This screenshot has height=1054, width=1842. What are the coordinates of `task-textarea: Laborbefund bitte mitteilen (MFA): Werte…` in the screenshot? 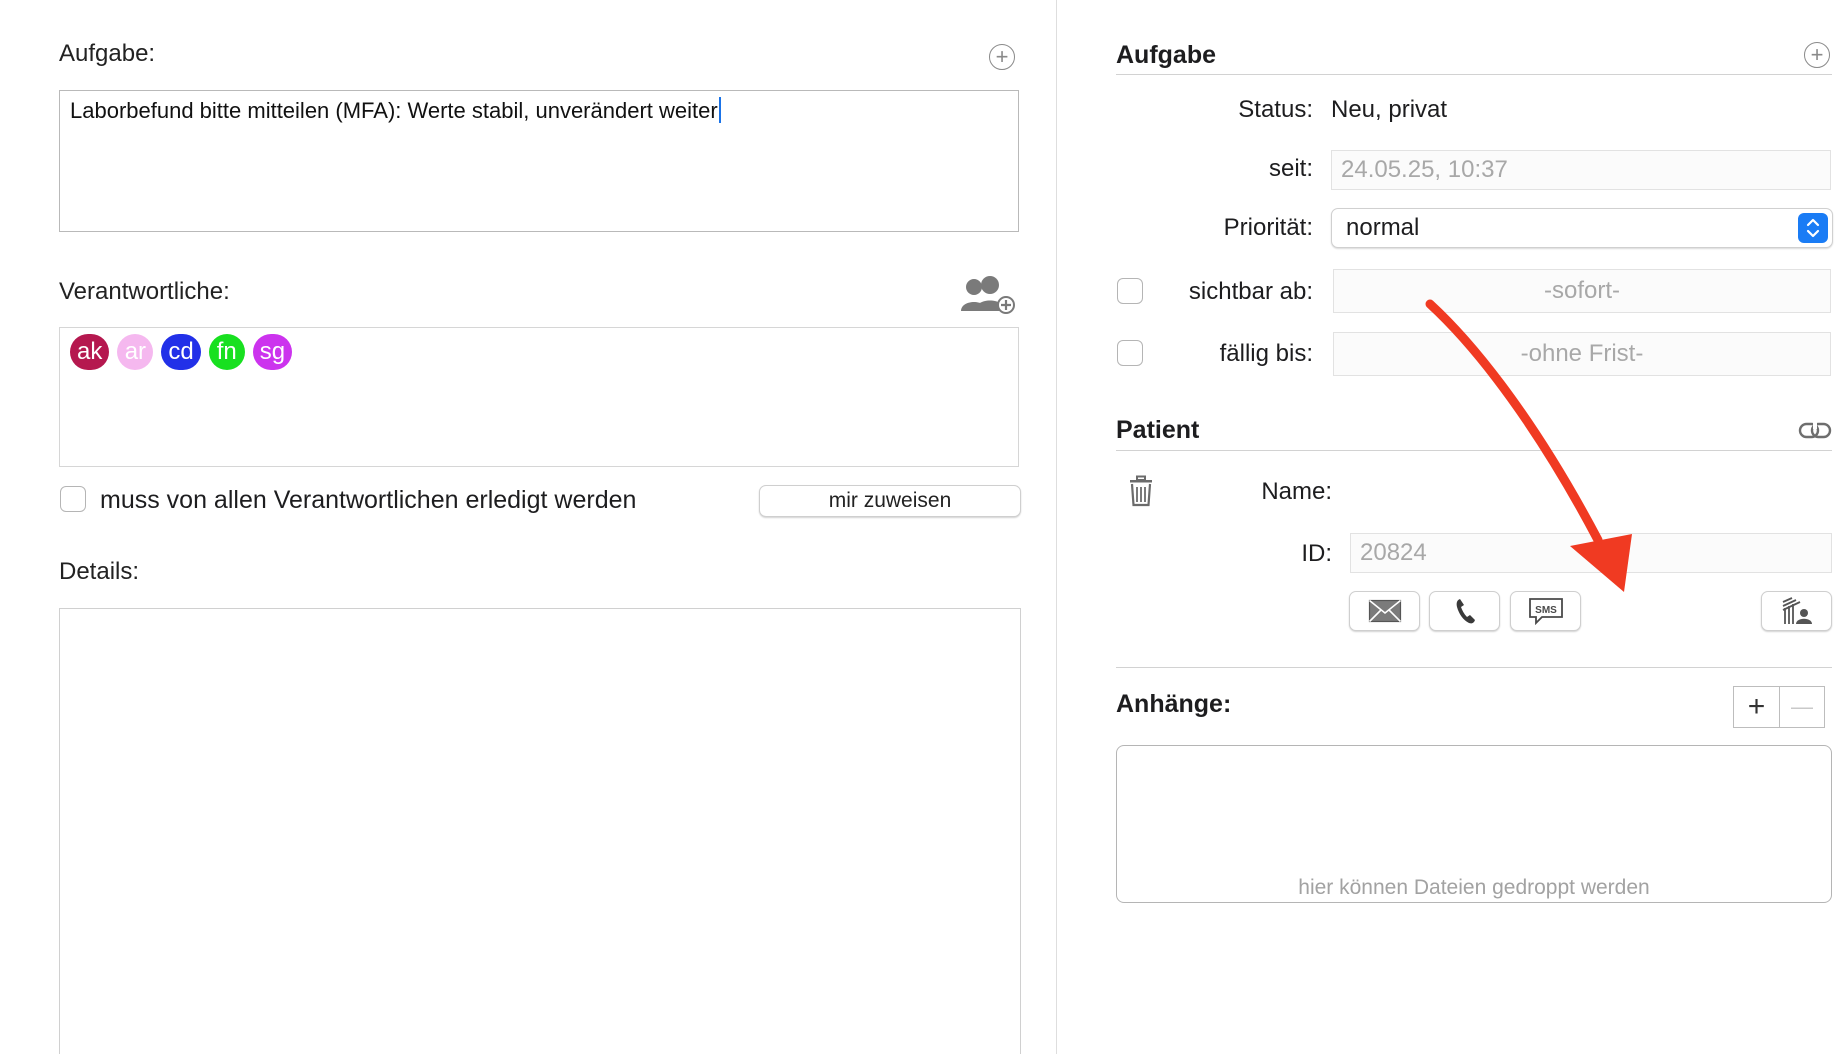 It's located at (539, 161).